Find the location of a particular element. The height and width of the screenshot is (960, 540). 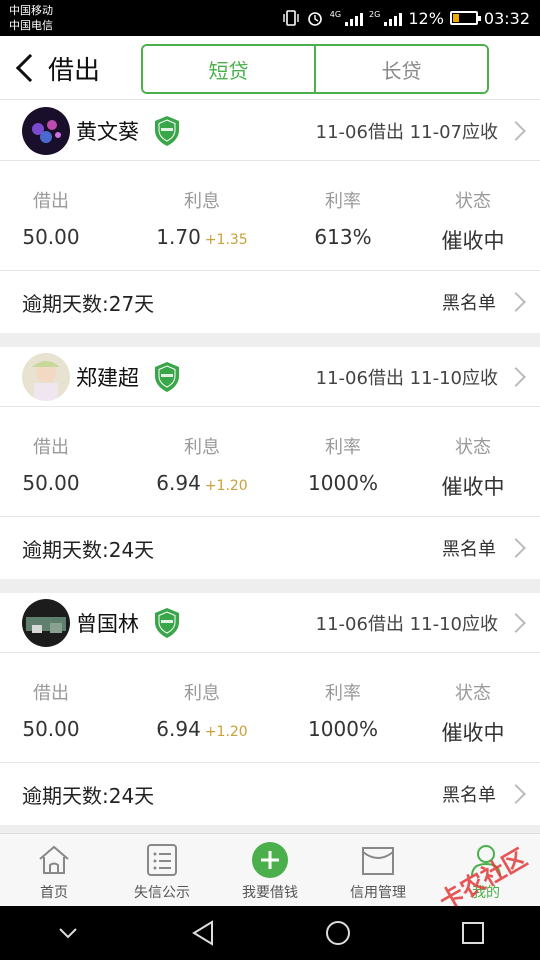

loan-stats: 借出 50.00 利息 1.70 +1.35 利率 613% 状态 催收中 is located at coordinates (270, 216).